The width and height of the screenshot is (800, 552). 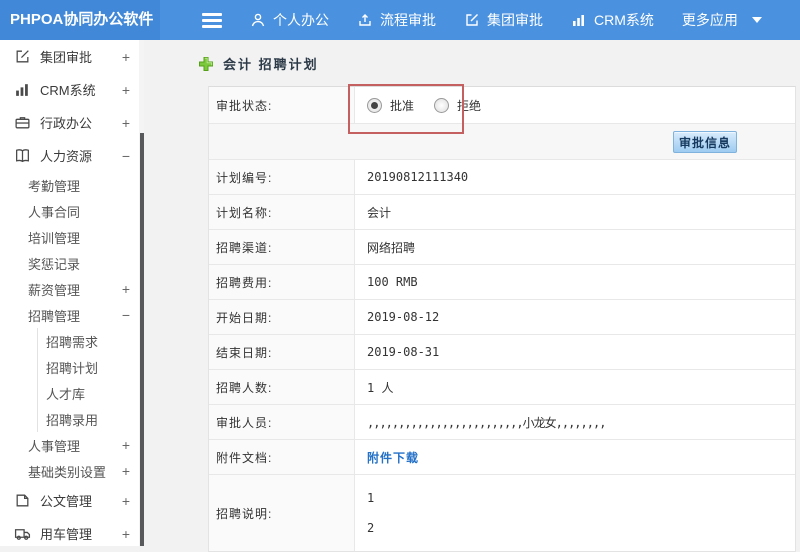 I want to click on nav-item-crm-system: CRM系统, so click(x=612, y=20).